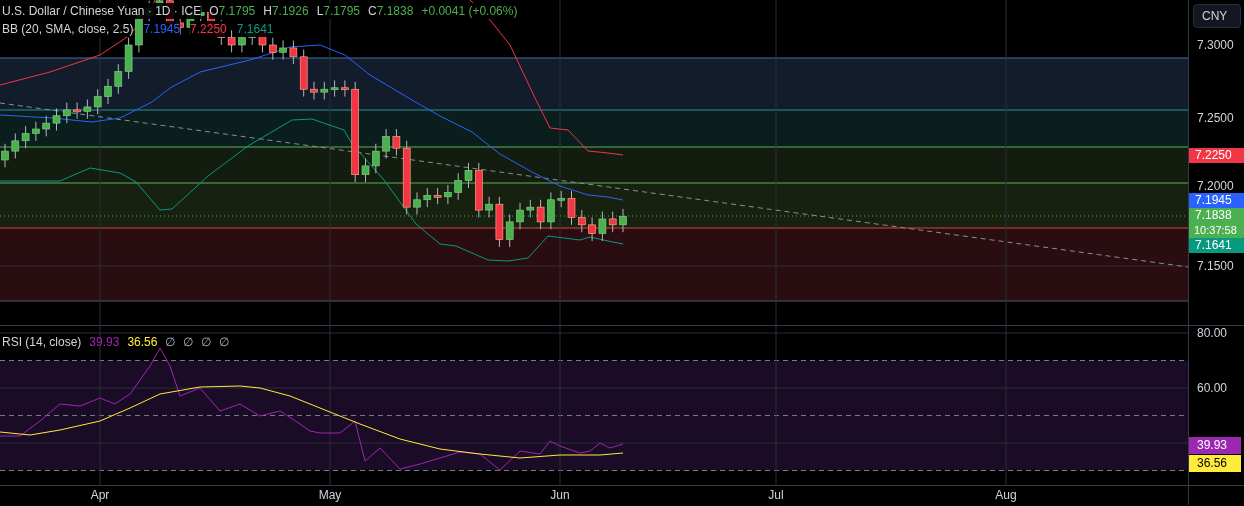 This screenshot has width=1244, height=506. Describe the element at coordinates (104, 342) in the screenshot. I see `indicator-value: 39.93` at that location.